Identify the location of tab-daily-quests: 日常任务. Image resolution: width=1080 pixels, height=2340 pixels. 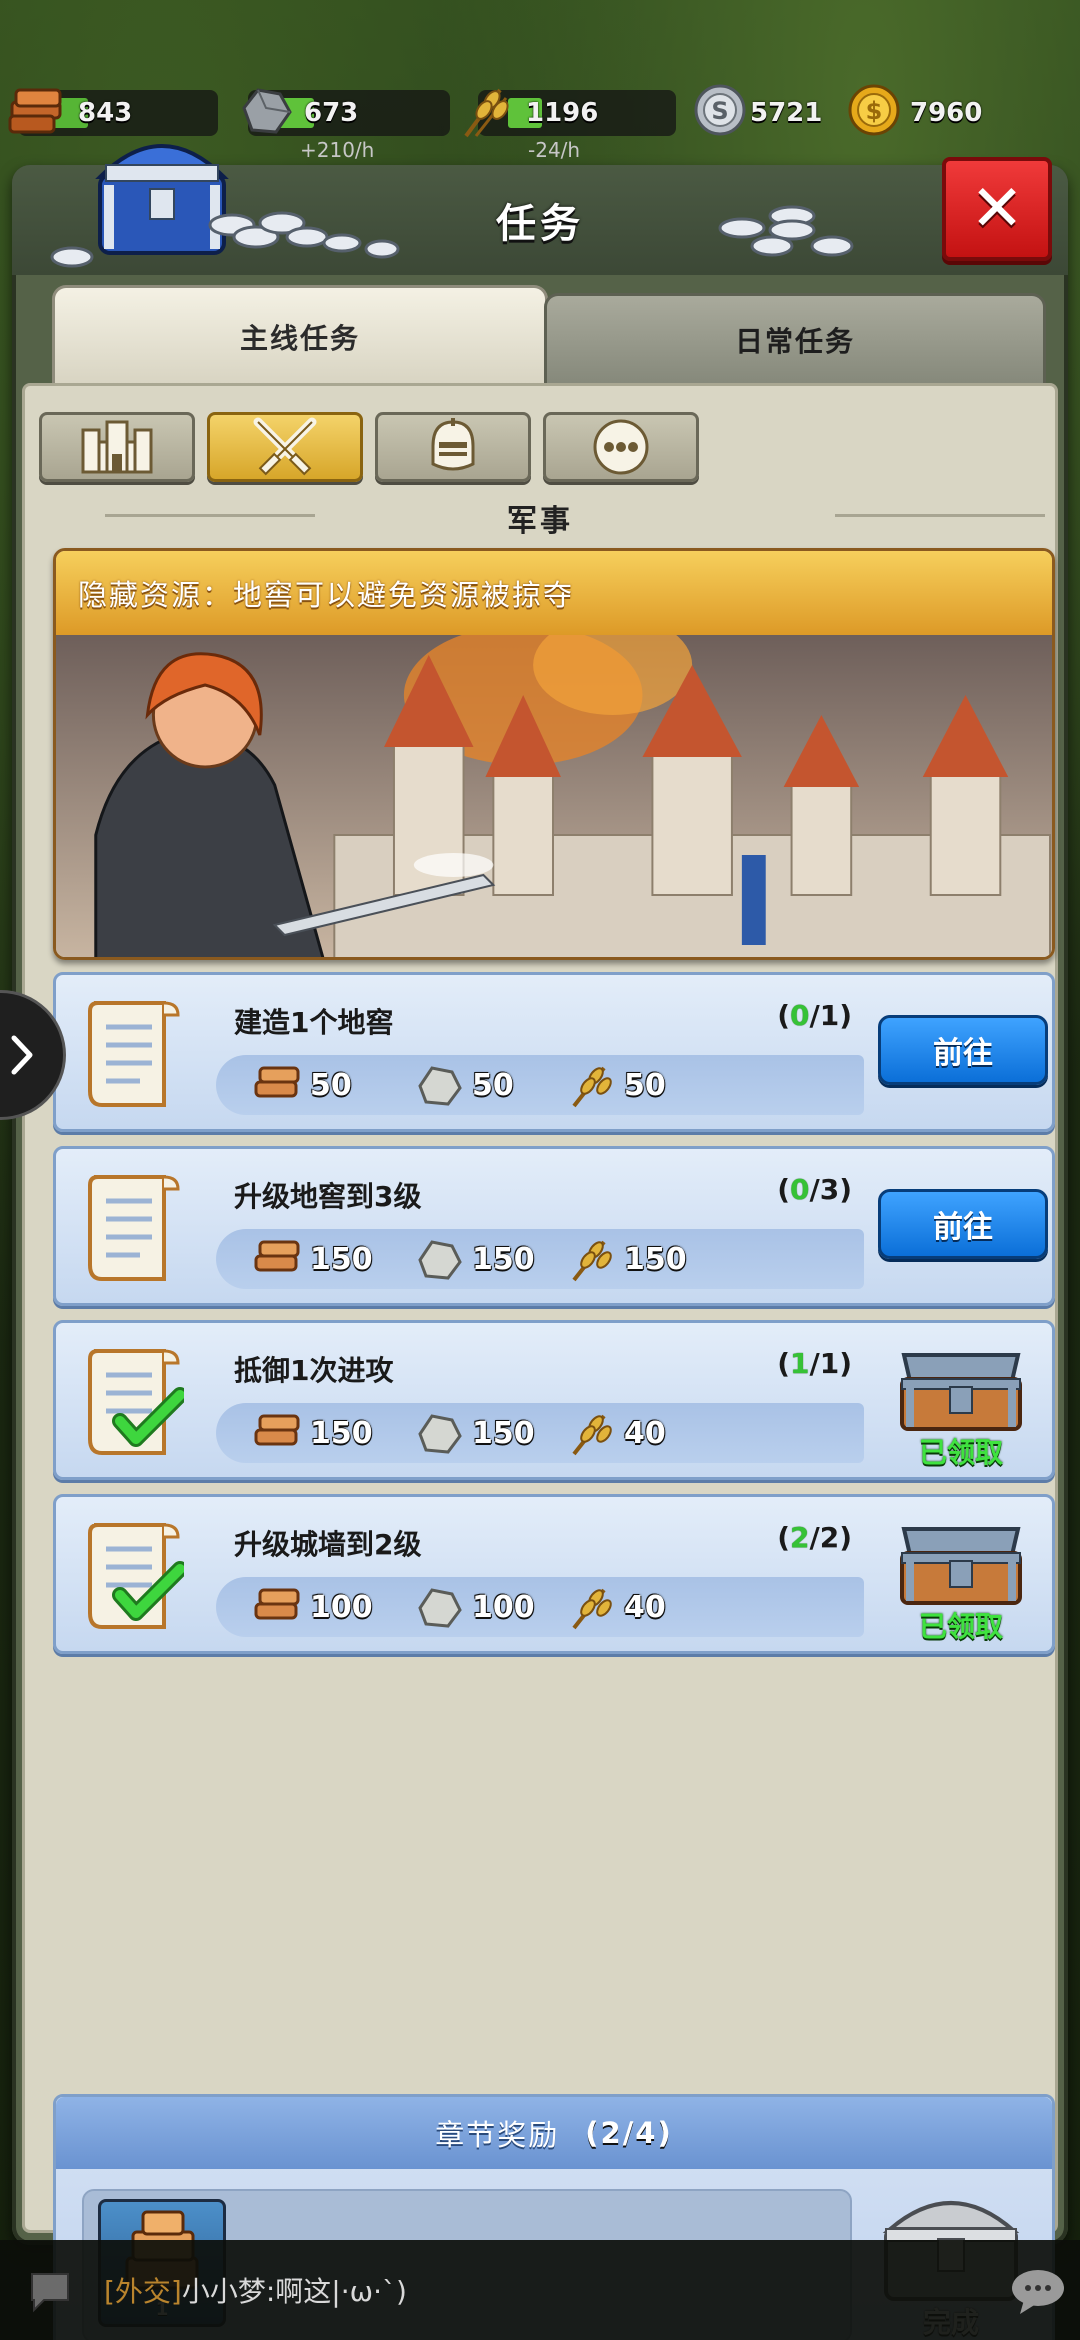
(795, 338).